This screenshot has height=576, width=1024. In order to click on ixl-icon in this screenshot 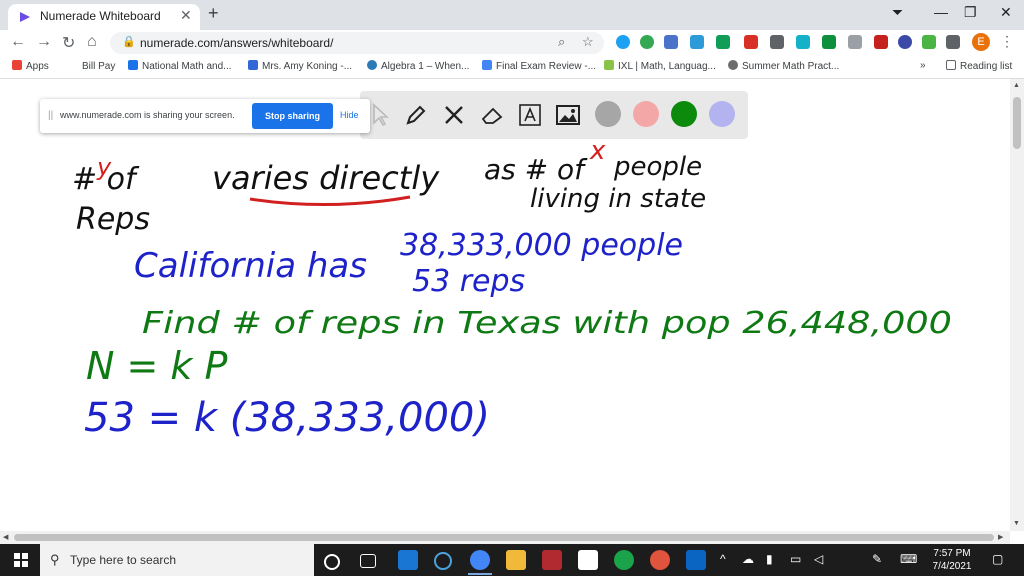, I will do `click(609, 65)`.